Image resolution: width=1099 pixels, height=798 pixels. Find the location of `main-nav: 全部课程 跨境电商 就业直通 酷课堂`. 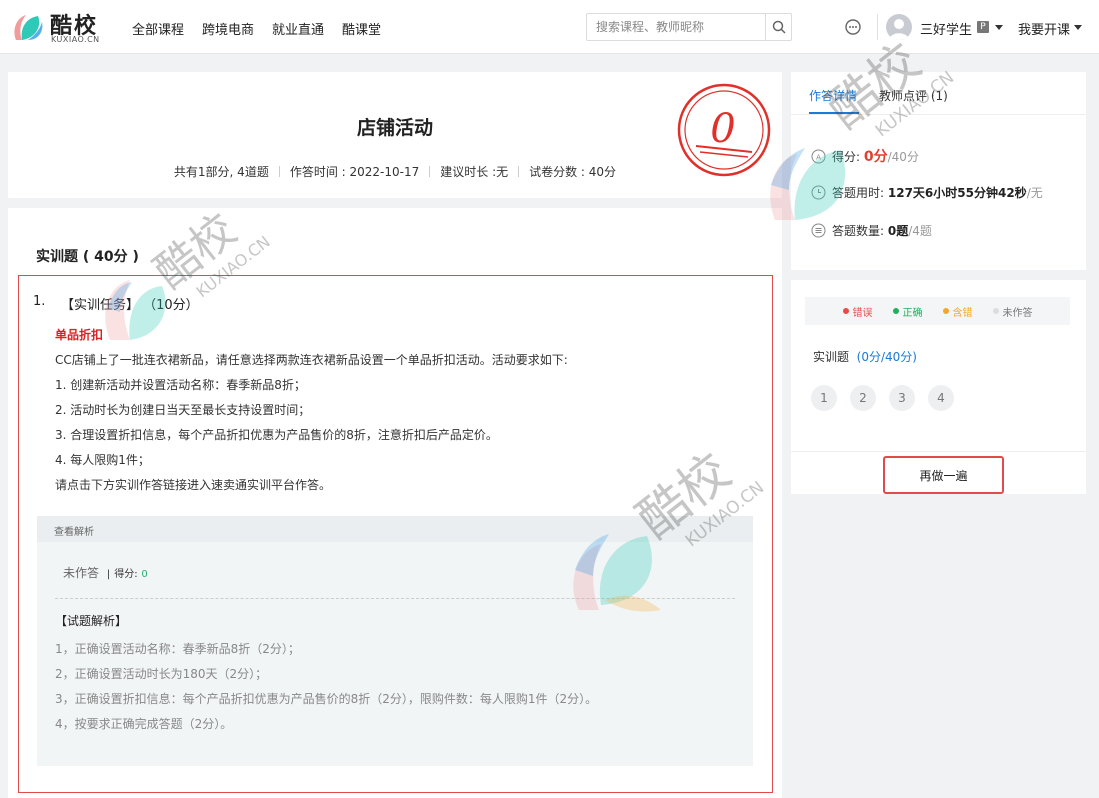

main-nav: 全部课程 跨境电商 就业直通 酷课堂 is located at coordinates (256, 28).